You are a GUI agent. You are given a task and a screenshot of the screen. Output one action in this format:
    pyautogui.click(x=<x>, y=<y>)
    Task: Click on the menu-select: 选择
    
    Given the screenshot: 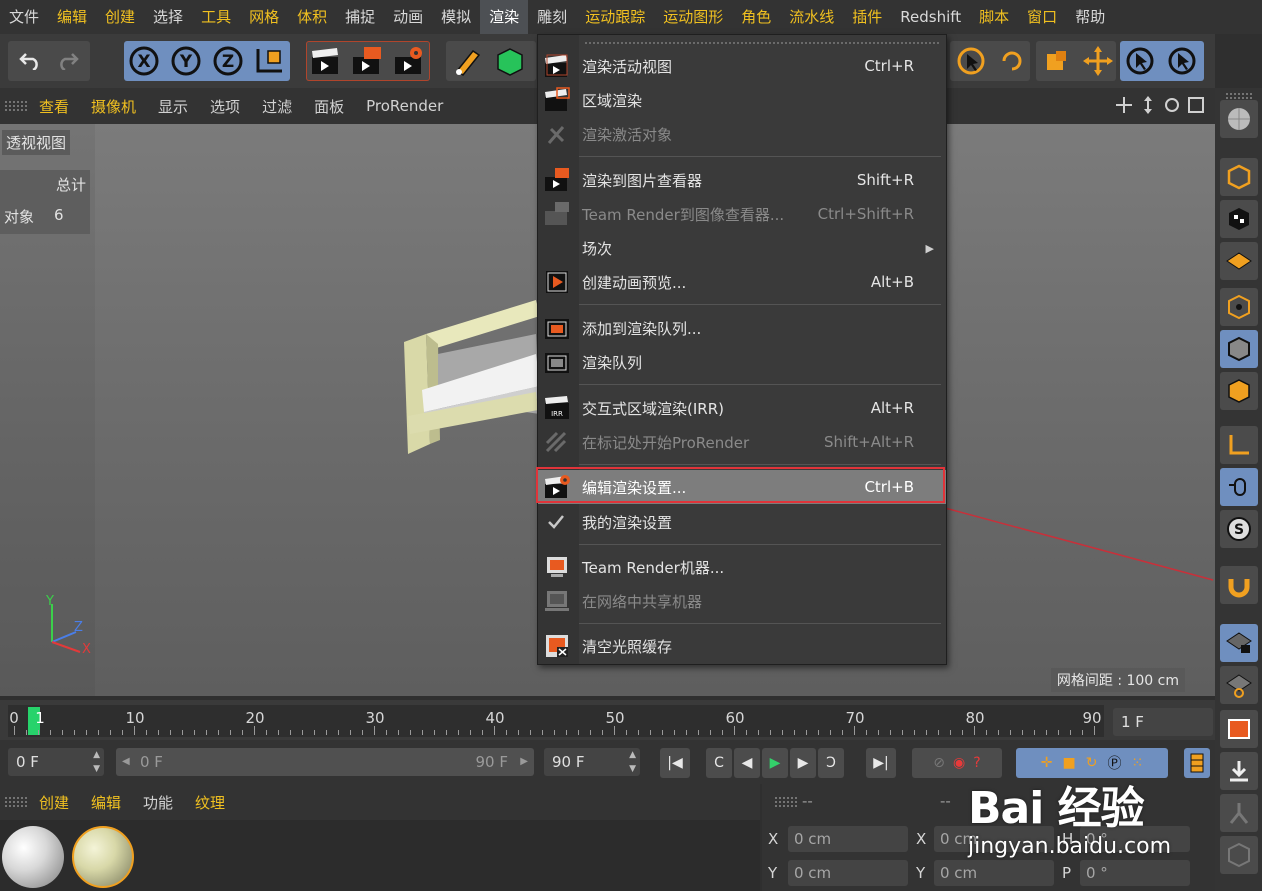 What is the action you would take?
    pyautogui.click(x=168, y=17)
    